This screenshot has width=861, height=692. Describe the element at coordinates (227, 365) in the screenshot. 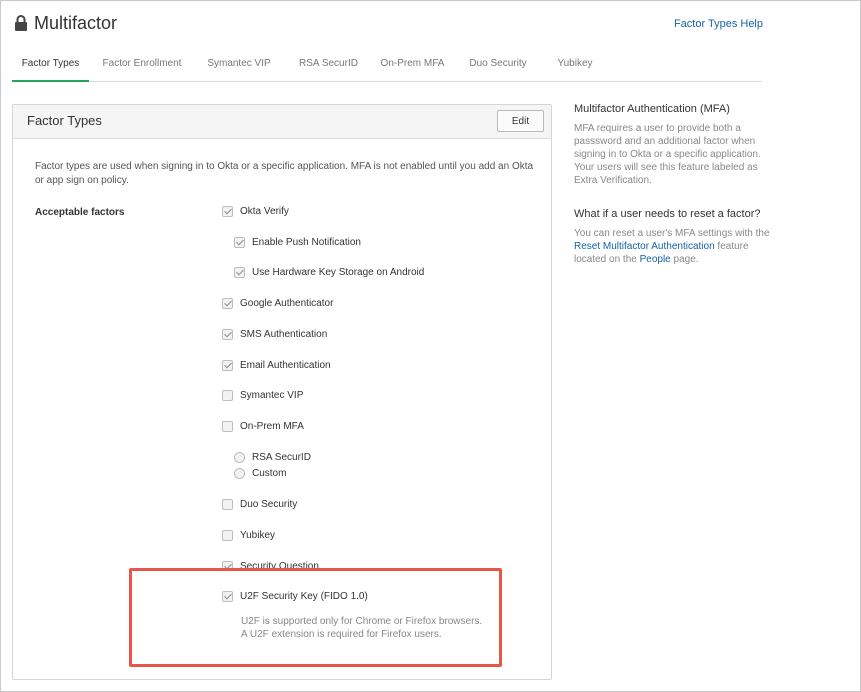

I see `email-authentication-checkbox` at that location.